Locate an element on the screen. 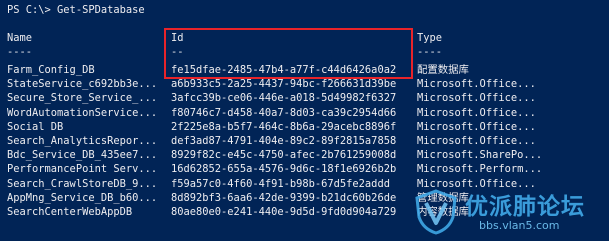 The width and height of the screenshot is (609, 241). watermark-url: bbs.vlan5.com is located at coordinates (519, 225).